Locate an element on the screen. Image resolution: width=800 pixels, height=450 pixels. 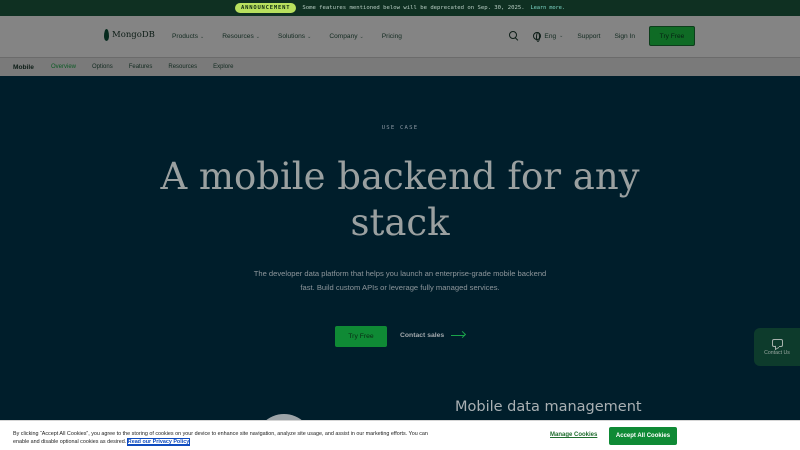
hero-try-free-button: Try Free is located at coordinates (361, 336).